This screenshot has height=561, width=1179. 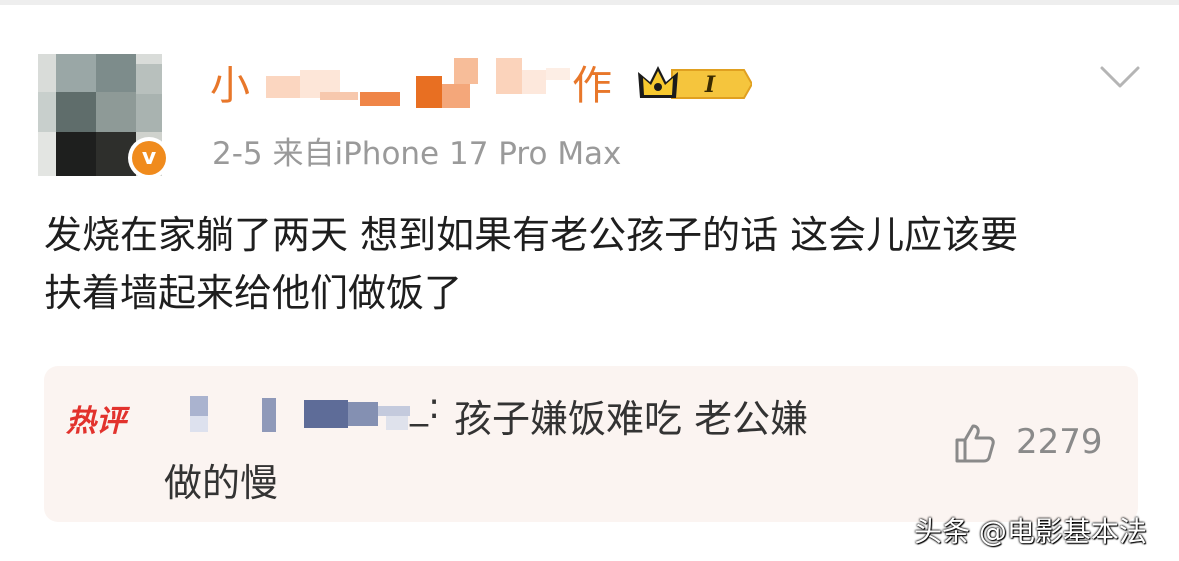 What do you see at coordinates (695, 84) in the screenshot?
I see `crown-vip-icon: I` at bounding box center [695, 84].